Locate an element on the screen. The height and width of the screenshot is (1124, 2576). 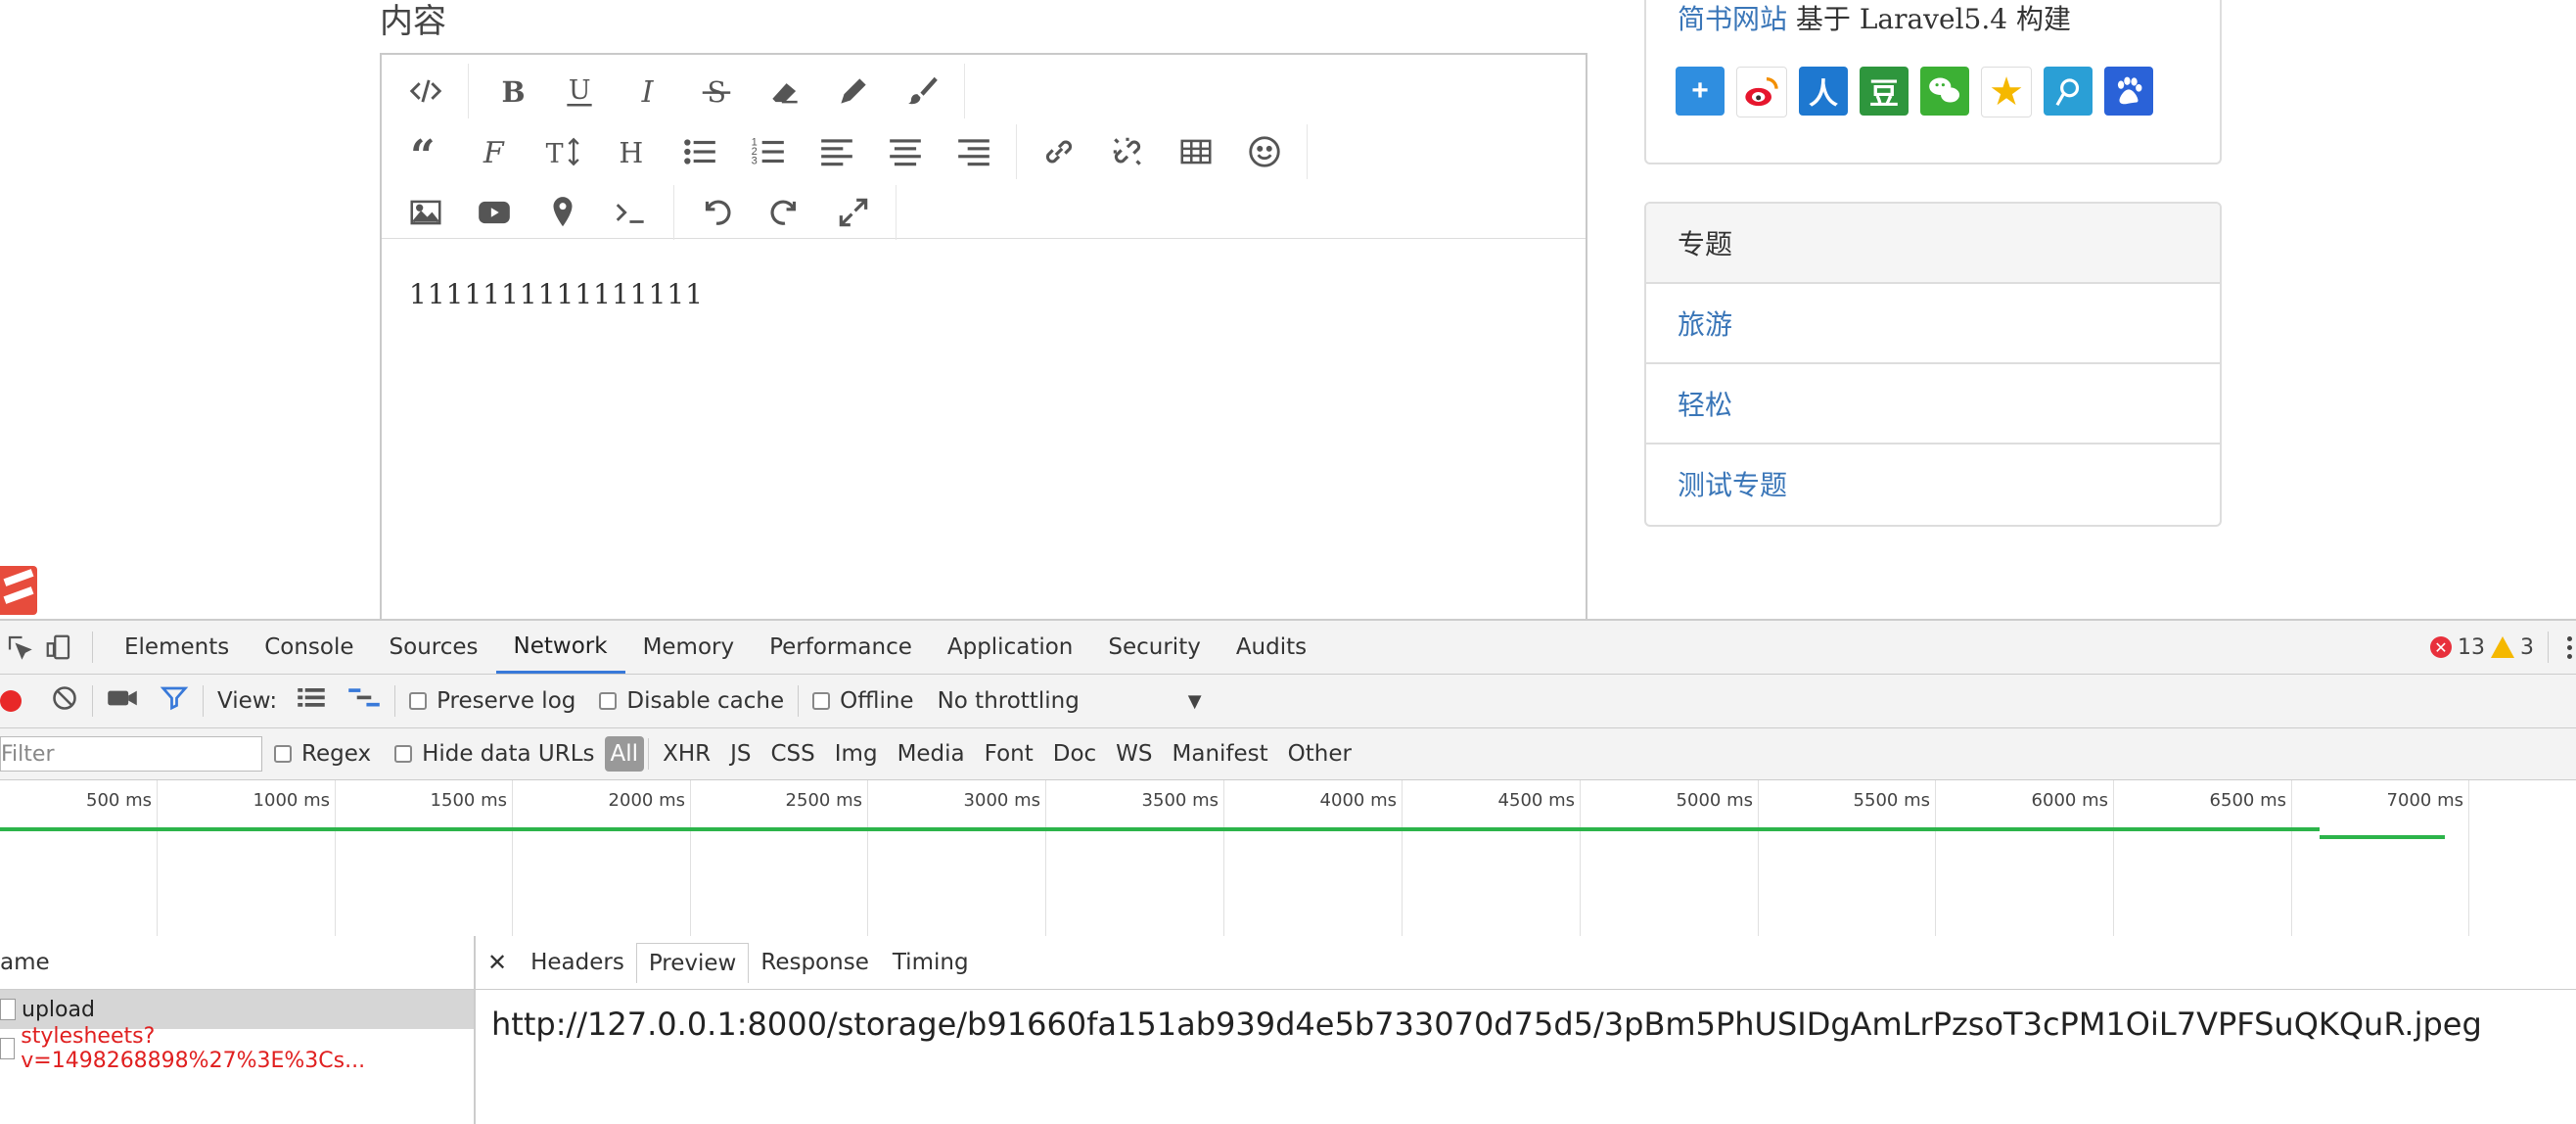
filter-type-xhr: XHR is located at coordinates (687, 754).